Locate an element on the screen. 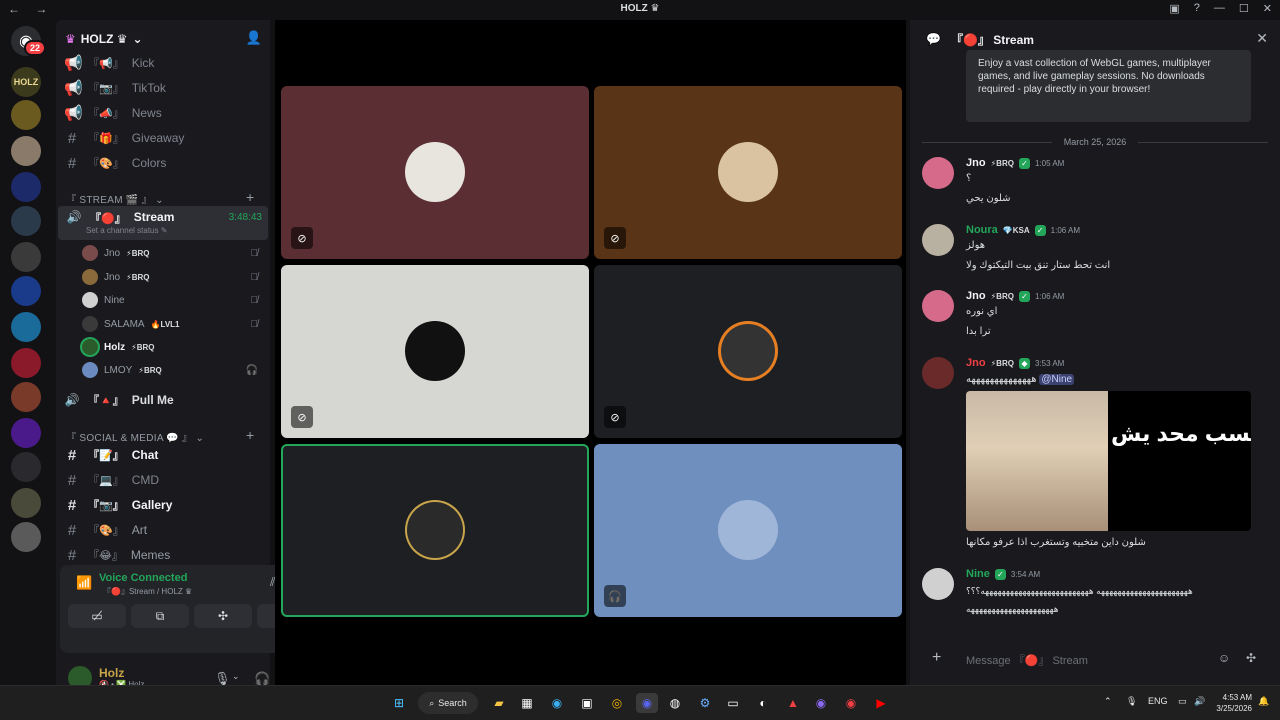 The width and height of the screenshot is (1280, 720). voice-user-name: SALAMA is located at coordinates (124, 324).